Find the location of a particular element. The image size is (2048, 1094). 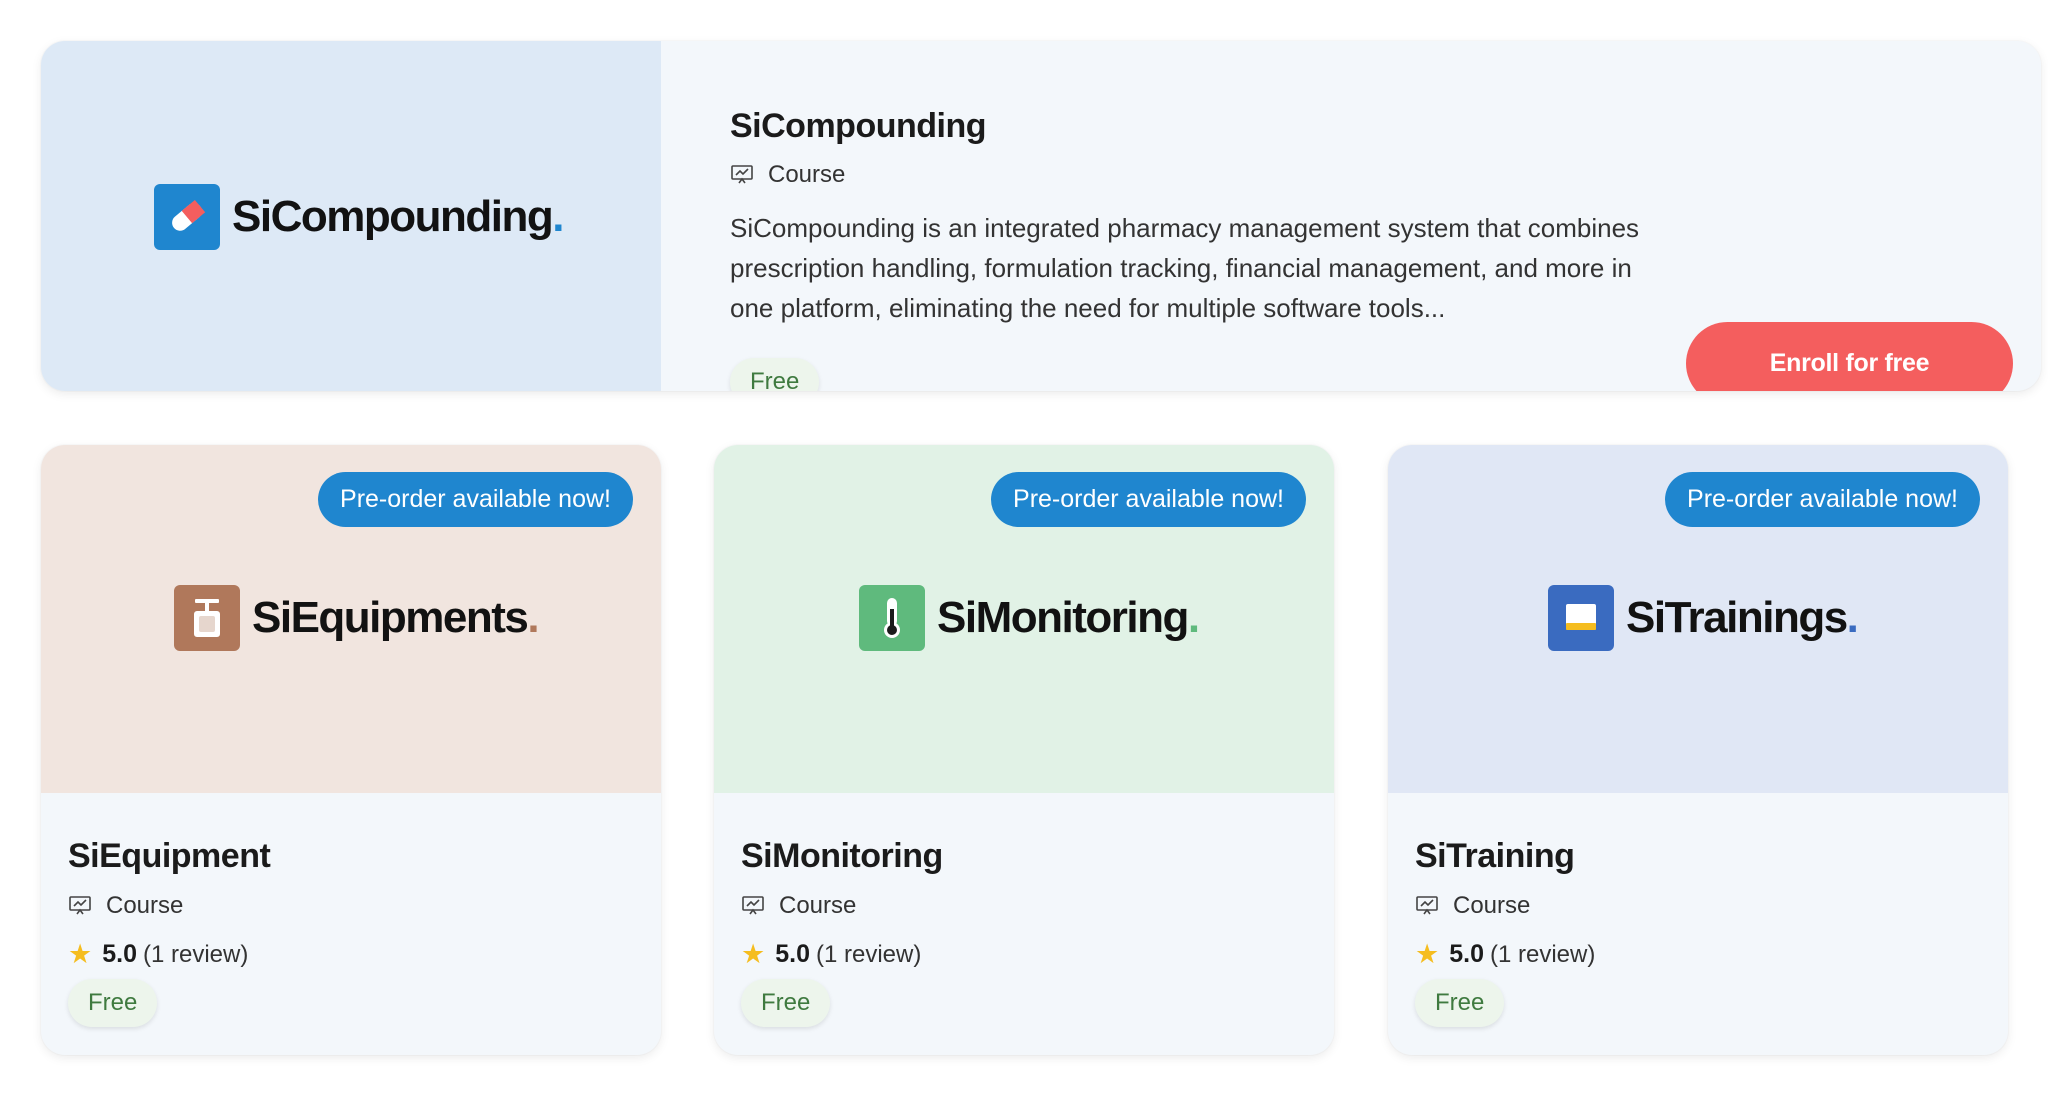

course-thumbnail: Pre-order available now! SiTrainings. is located at coordinates (1698, 619).